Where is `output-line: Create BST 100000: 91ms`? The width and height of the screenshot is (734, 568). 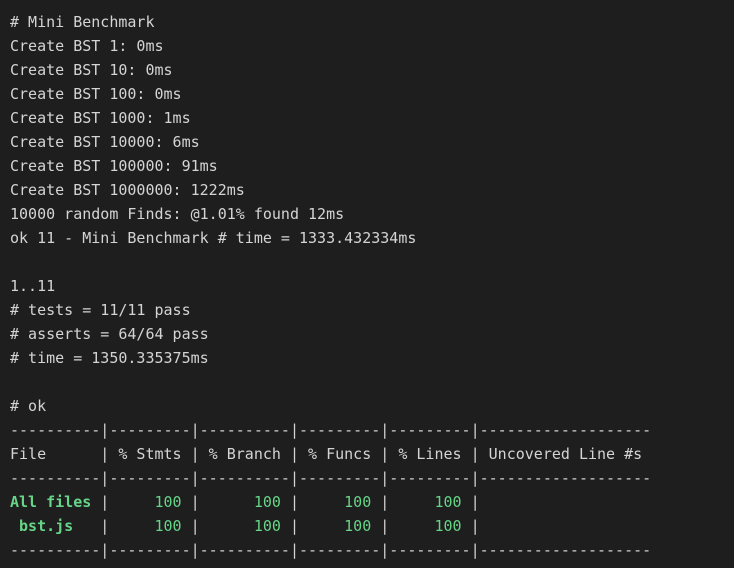
output-line: Create BST 100000: 91ms is located at coordinates (114, 166).